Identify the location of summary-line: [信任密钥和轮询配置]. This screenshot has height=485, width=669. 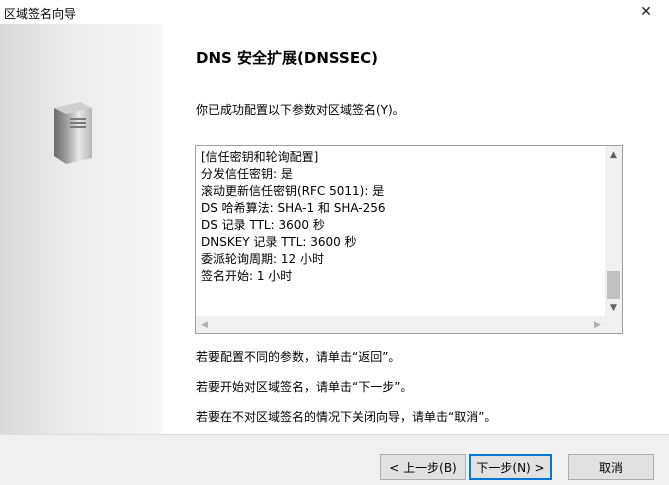
(260, 157).